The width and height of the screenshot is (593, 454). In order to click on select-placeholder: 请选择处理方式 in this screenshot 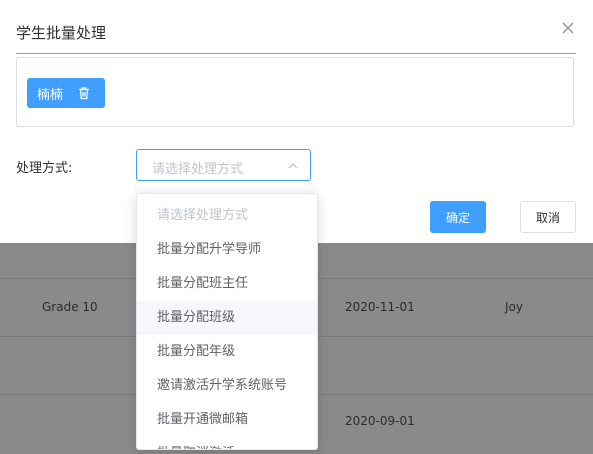, I will do `click(198, 169)`.